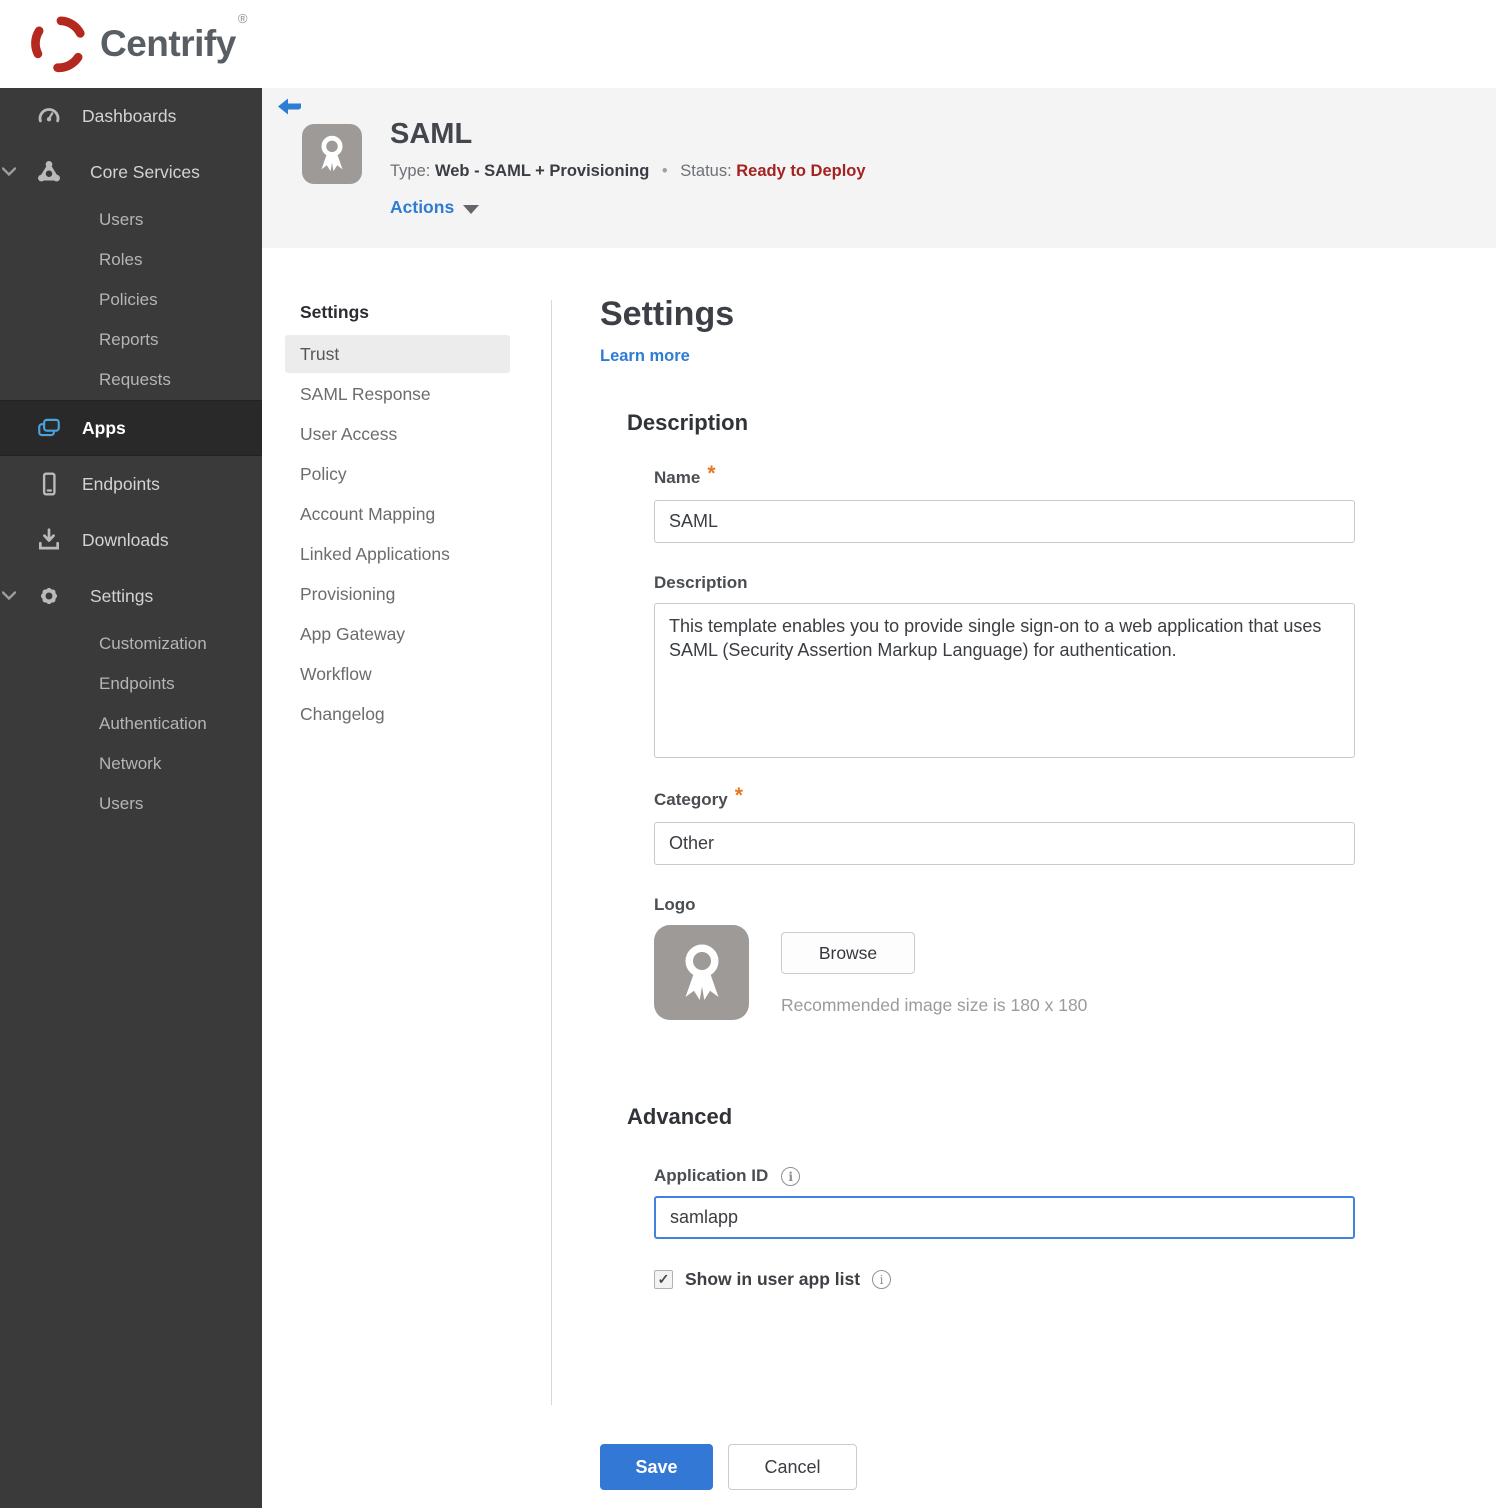  I want to click on sidebar-subitem-requests: Requests, so click(131, 380).